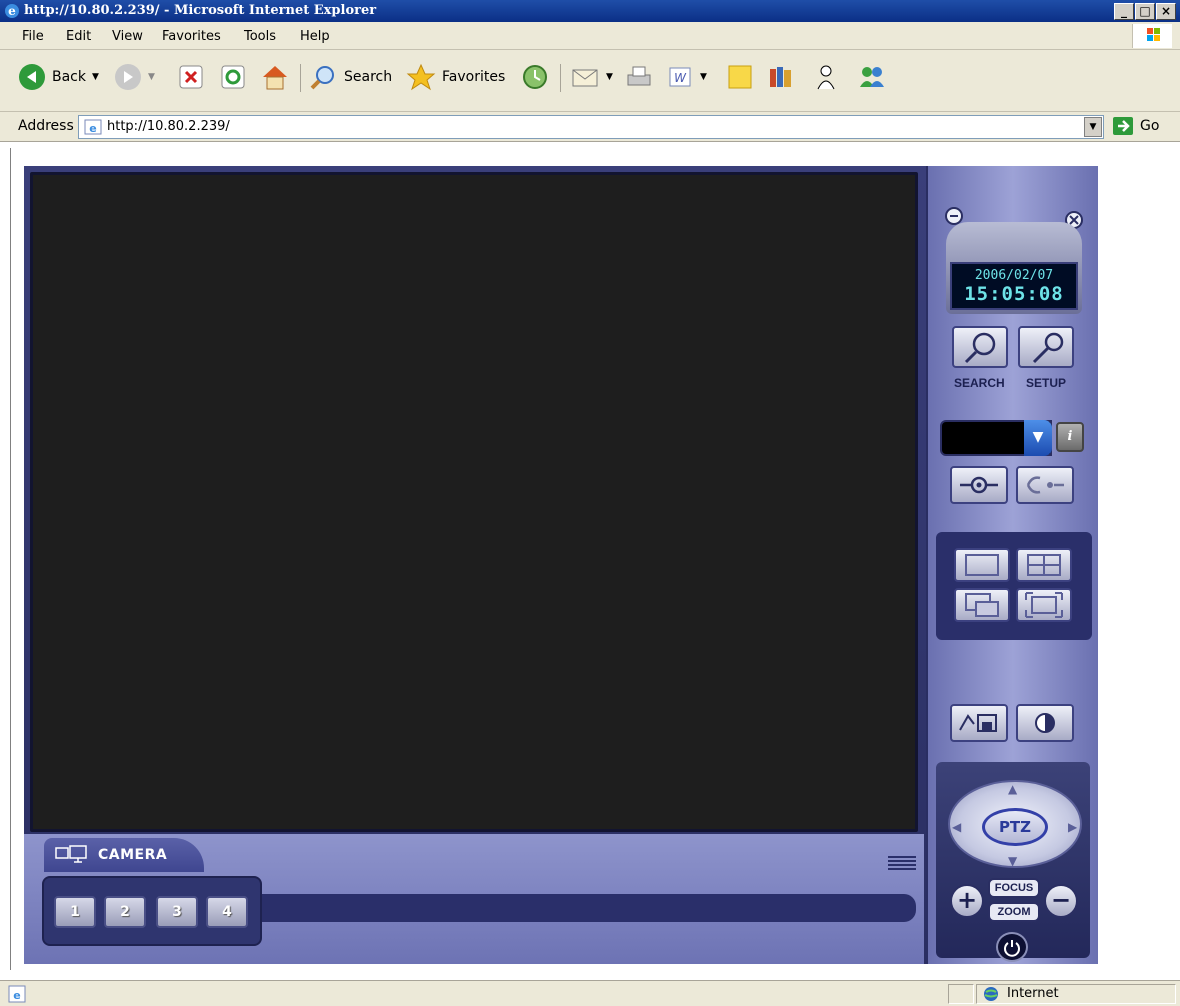  What do you see at coordinates (125, 912) in the screenshot?
I see `camera-2-button: 2` at bounding box center [125, 912].